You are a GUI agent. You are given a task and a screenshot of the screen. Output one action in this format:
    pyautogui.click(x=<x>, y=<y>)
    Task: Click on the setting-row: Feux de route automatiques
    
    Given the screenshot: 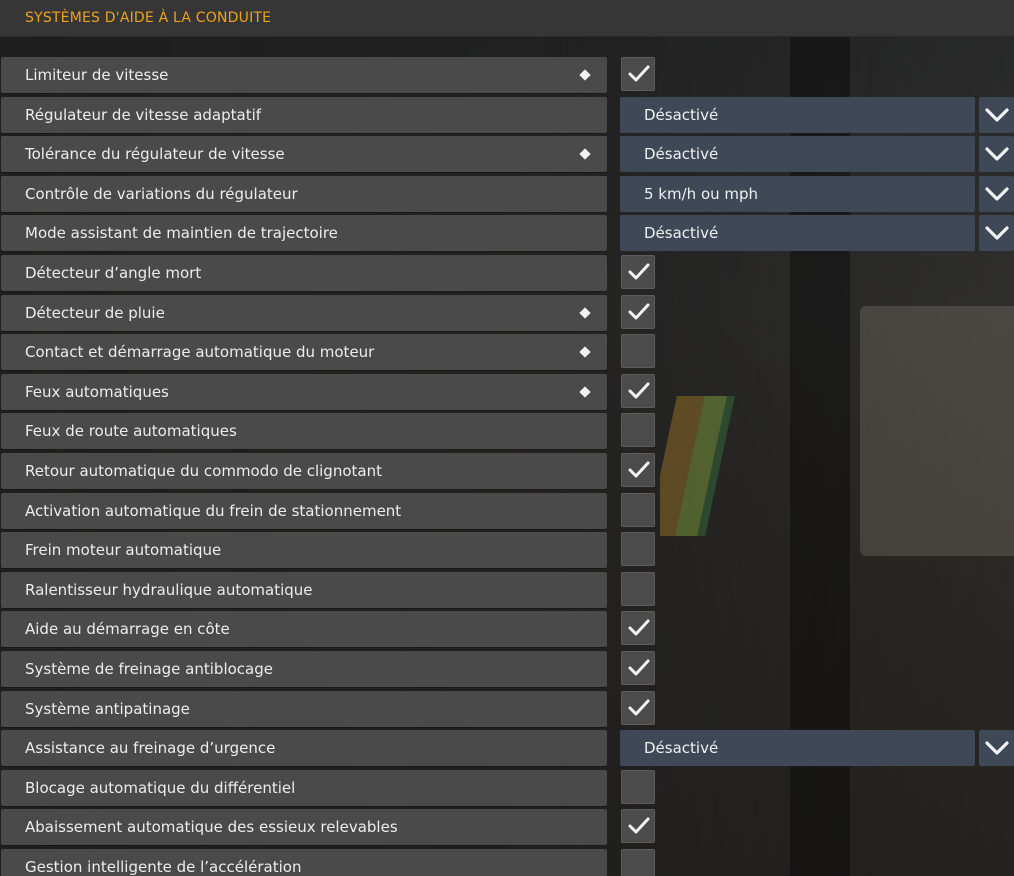 What is the action you would take?
    pyautogui.click(x=507, y=432)
    